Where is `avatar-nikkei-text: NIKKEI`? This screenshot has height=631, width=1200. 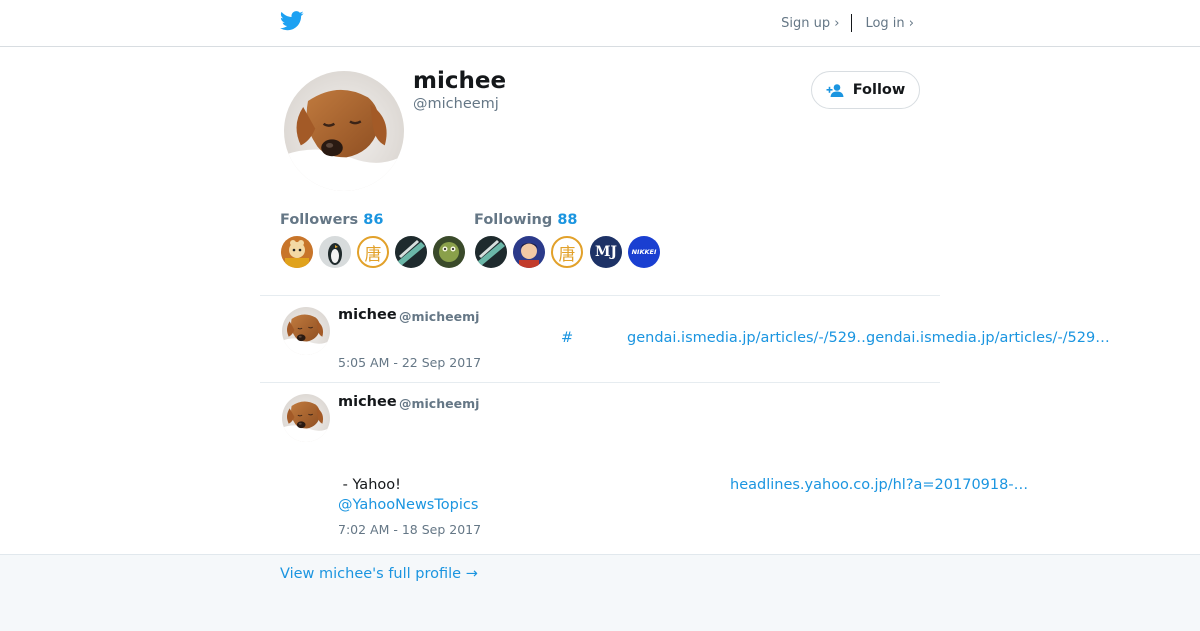 avatar-nikkei-text: NIKKEI is located at coordinates (644, 252).